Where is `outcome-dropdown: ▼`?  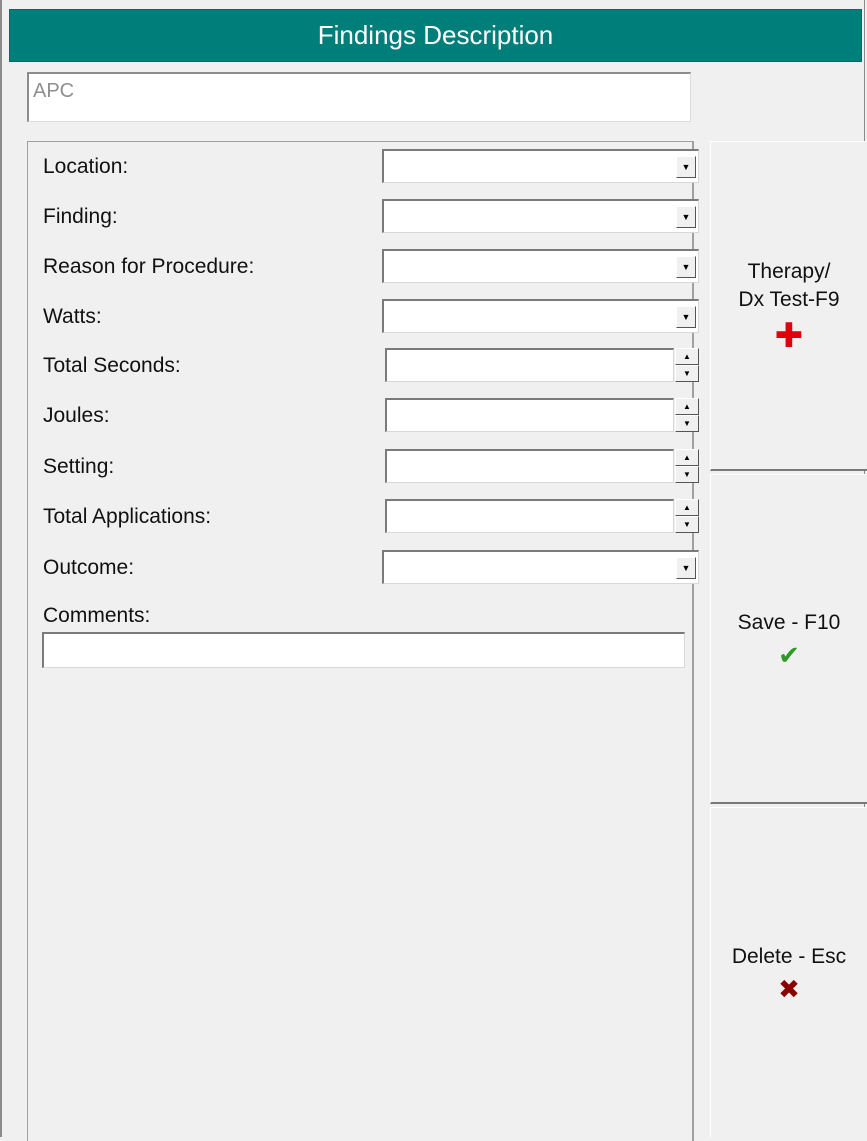
outcome-dropdown: ▼ is located at coordinates (540, 567).